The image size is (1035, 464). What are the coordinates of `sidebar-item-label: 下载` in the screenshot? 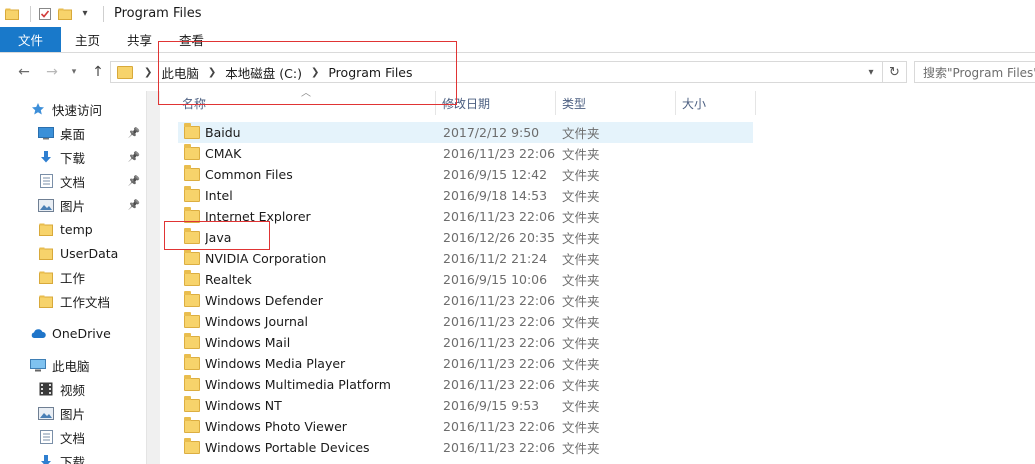 It's located at (73, 158).